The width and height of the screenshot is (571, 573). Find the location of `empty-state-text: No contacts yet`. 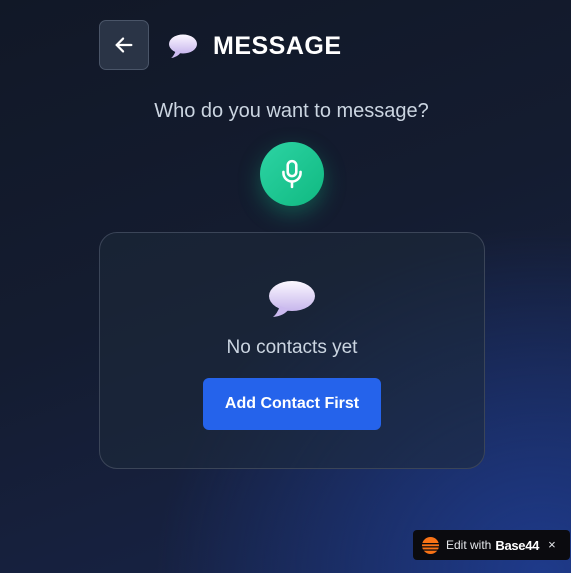

empty-state-text: No contacts yet is located at coordinates (292, 347).